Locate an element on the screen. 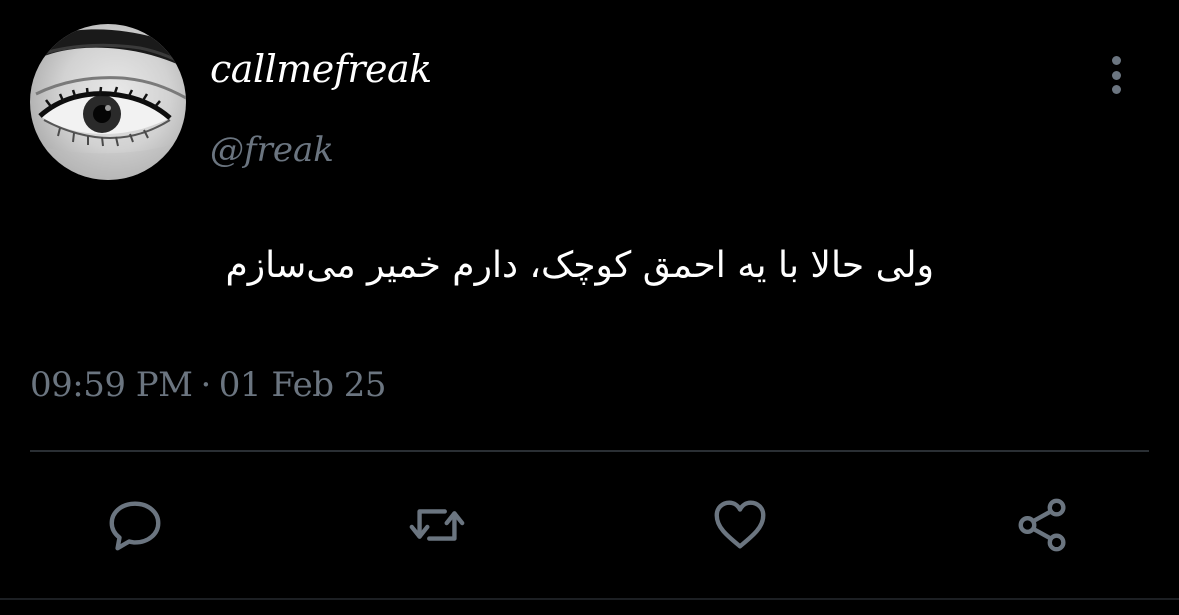  retweet-icon is located at coordinates (437, 525).